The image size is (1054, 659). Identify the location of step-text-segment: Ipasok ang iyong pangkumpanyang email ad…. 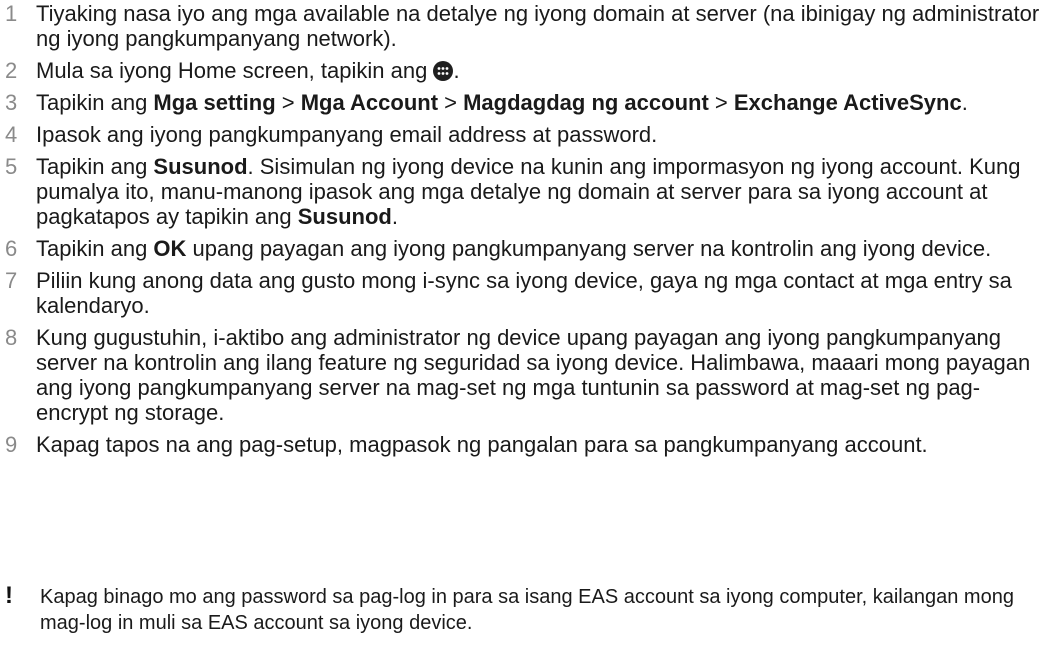
(347, 134).